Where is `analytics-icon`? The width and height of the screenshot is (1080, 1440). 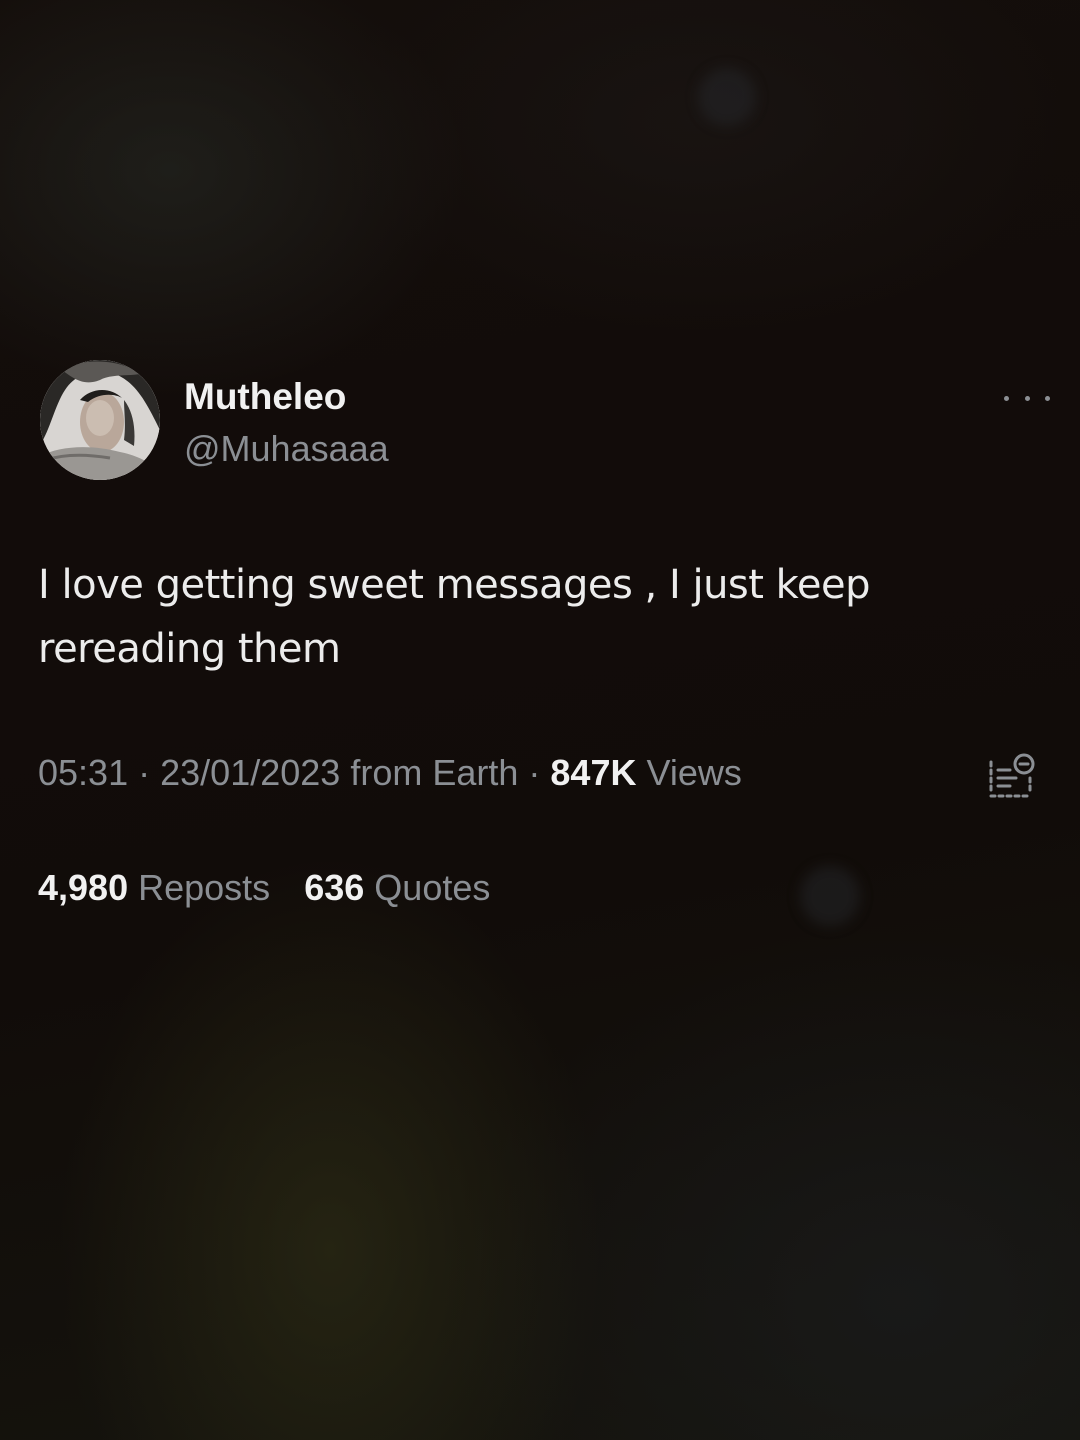
analytics-icon is located at coordinates (1012, 775).